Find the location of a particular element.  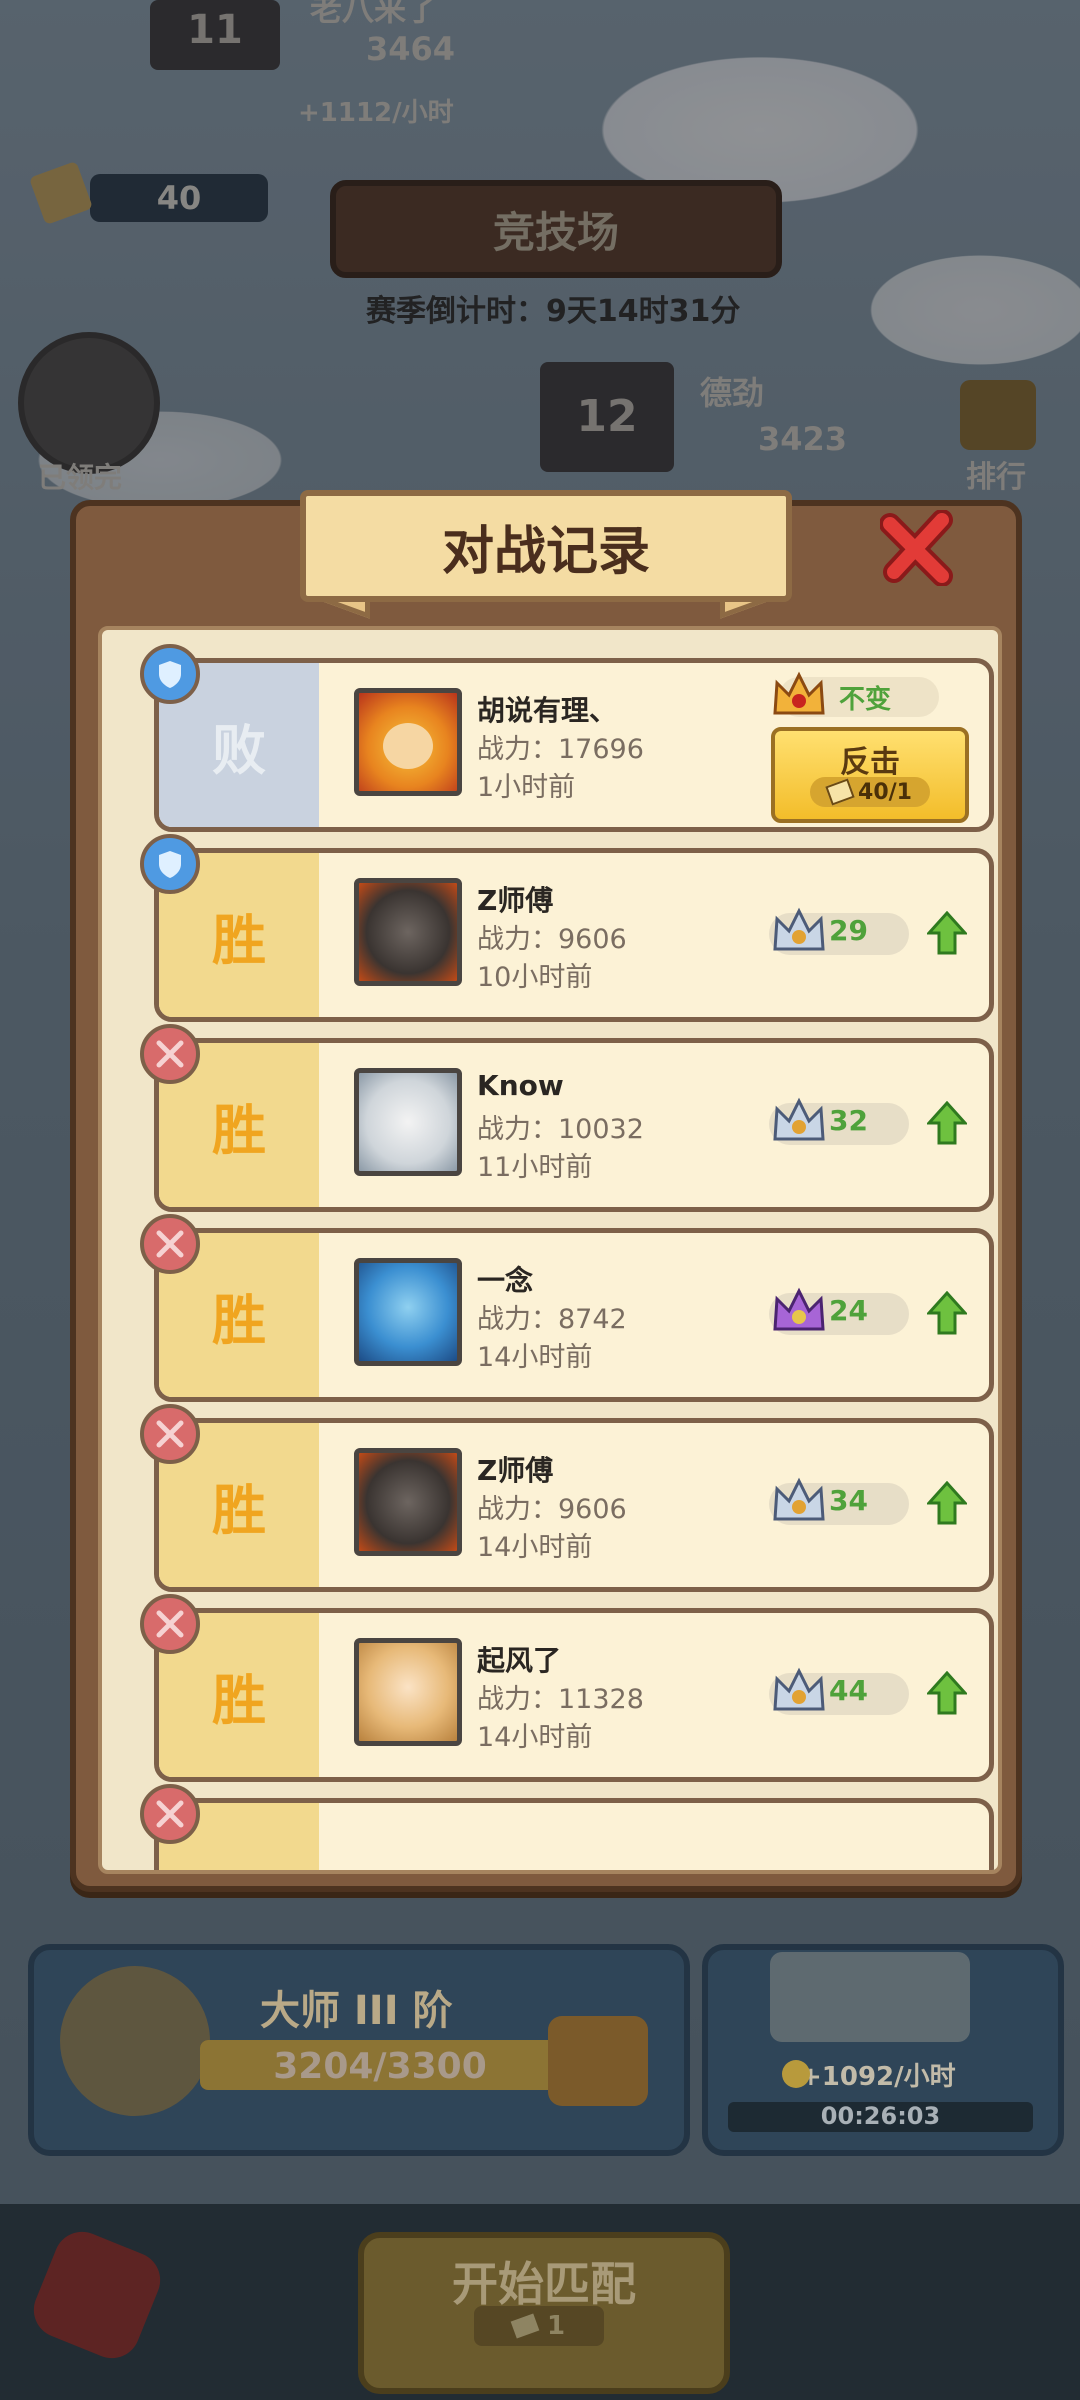

record-row: 胜 Z师傅 战力：9606 10小时前 29 is located at coordinates (574, 935).